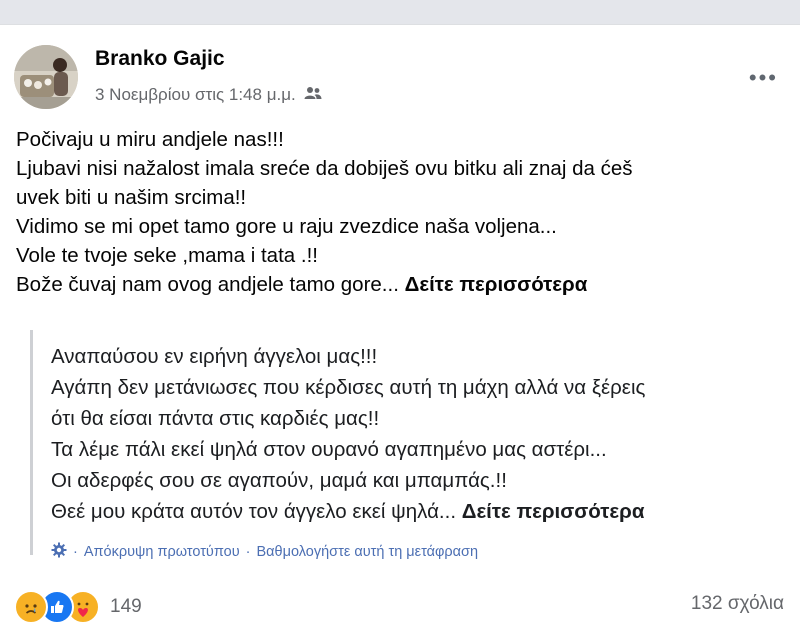 Image resolution: width=800 pixels, height=636 pixels. What do you see at coordinates (313, 95) in the screenshot?
I see `friends-icon` at bounding box center [313, 95].